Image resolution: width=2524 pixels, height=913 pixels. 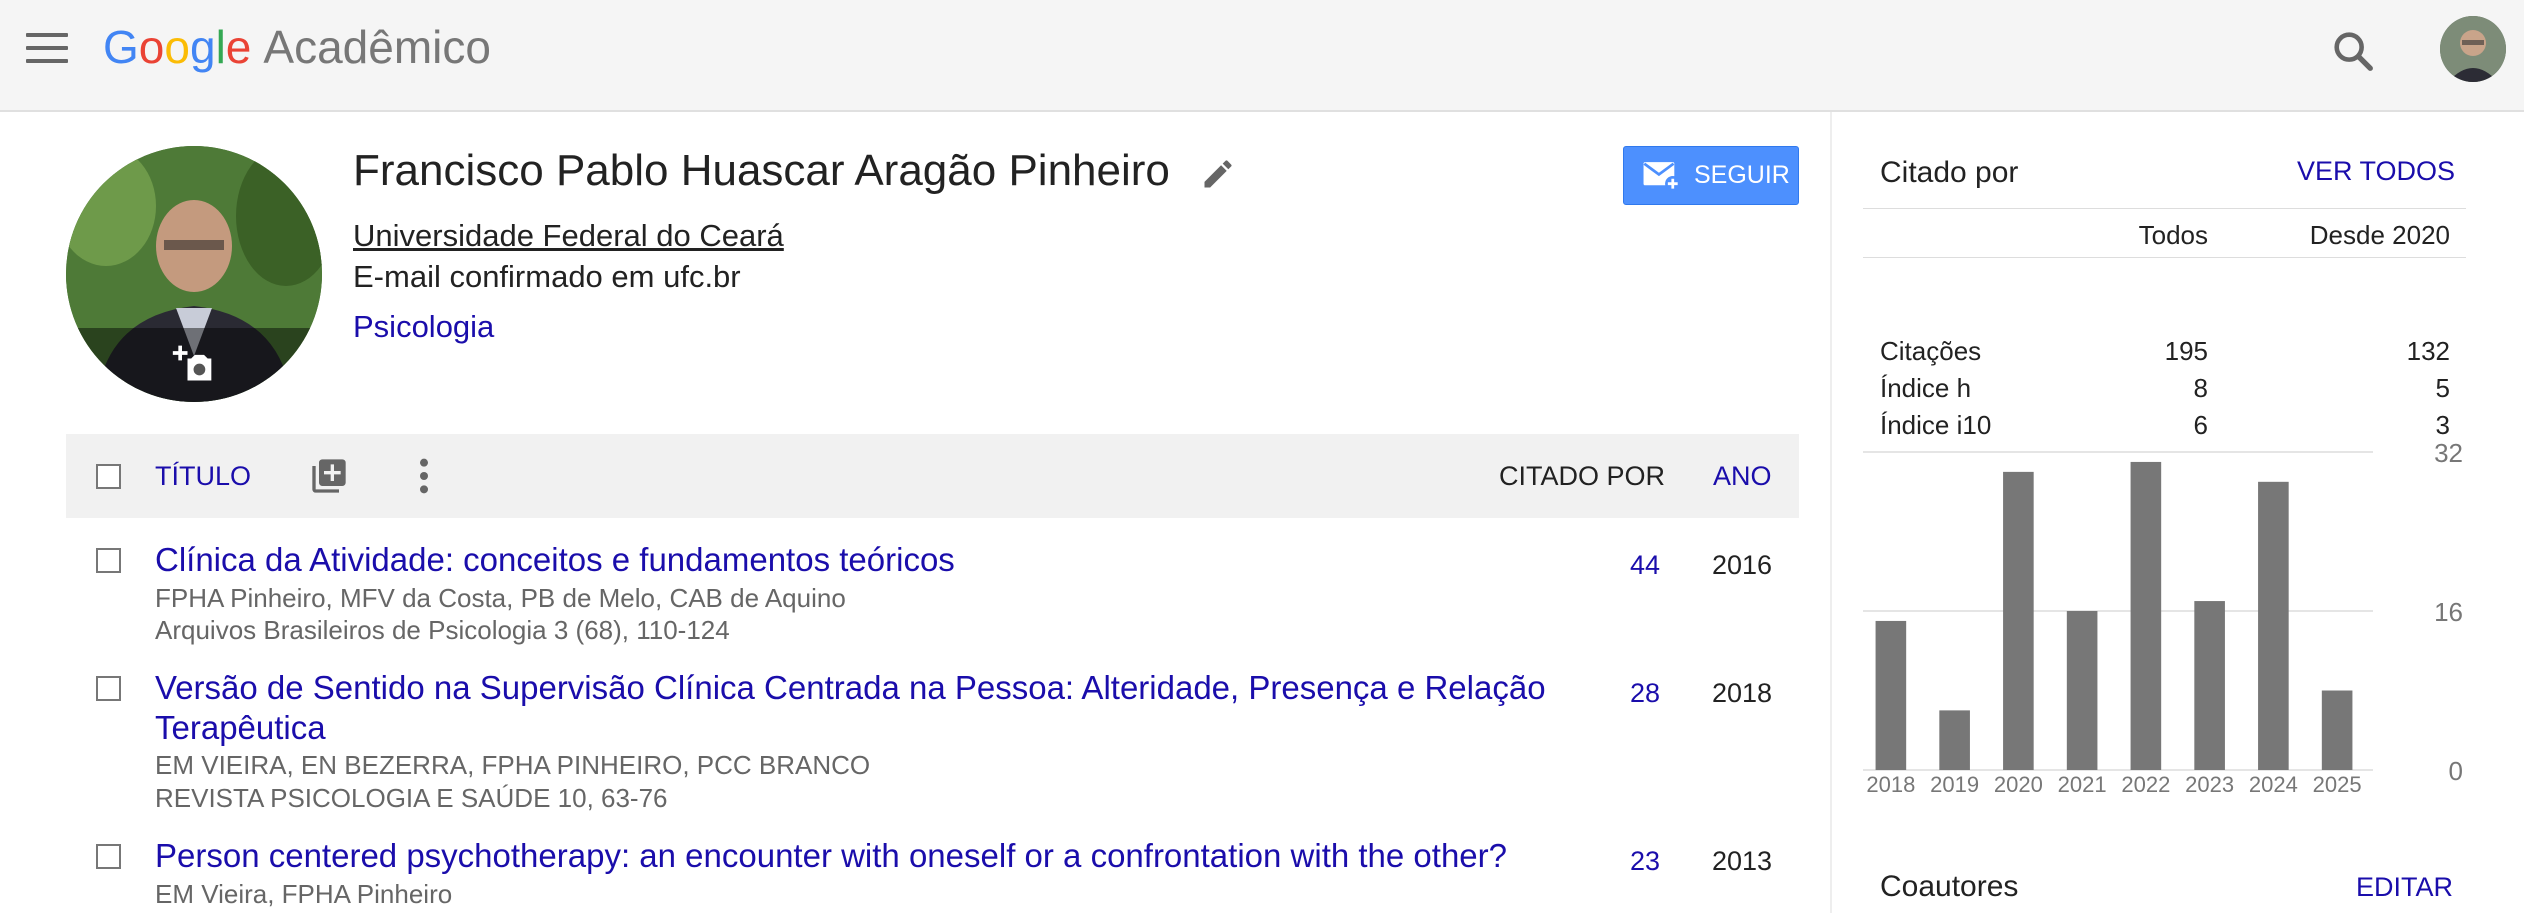 I want to click on sidebar-divider, so click(x=1831, y=512).